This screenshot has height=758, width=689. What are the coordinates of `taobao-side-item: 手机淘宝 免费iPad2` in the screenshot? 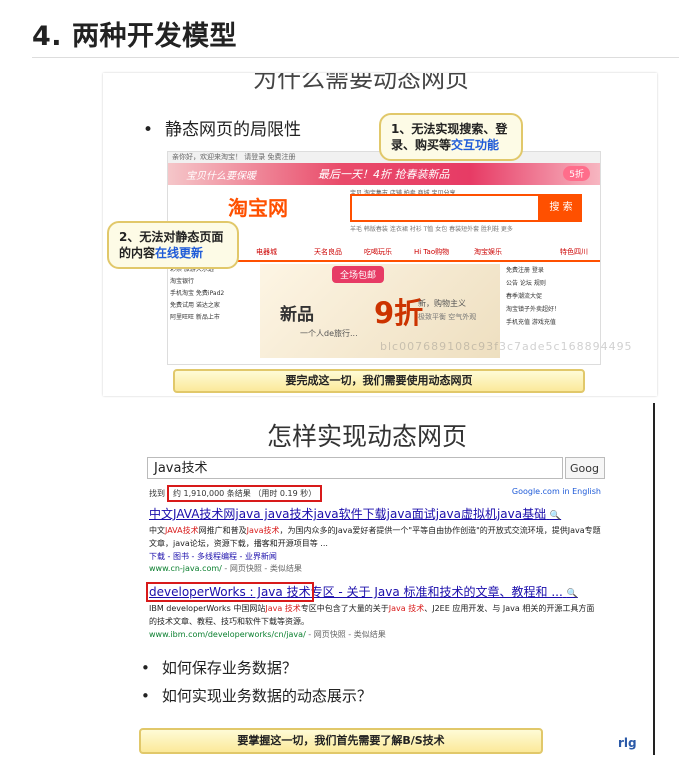 It's located at (197, 293).